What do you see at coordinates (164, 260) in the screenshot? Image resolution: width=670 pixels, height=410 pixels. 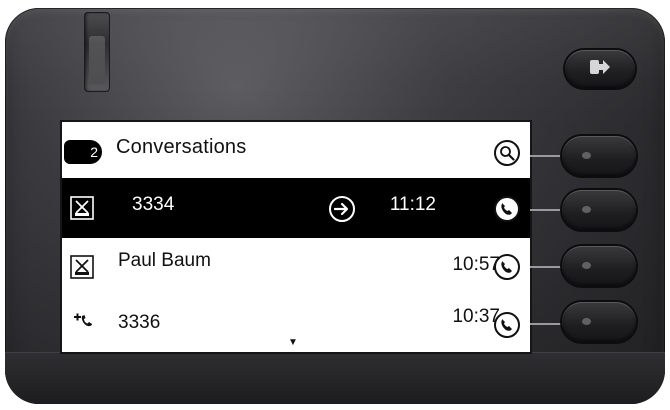 I see `conversation-name: Paul Baum` at bounding box center [164, 260].